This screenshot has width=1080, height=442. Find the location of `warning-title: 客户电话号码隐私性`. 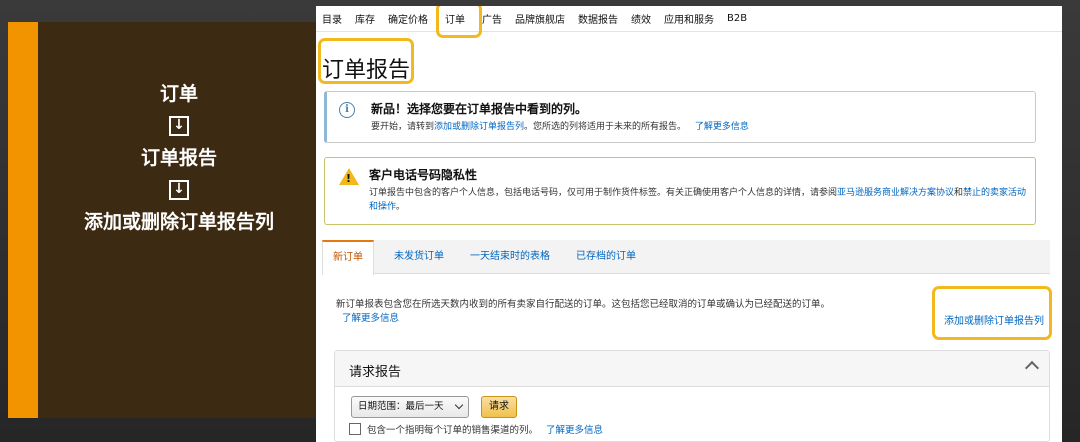

warning-title: 客户电话号码隐私性 is located at coordinates (423, 175).